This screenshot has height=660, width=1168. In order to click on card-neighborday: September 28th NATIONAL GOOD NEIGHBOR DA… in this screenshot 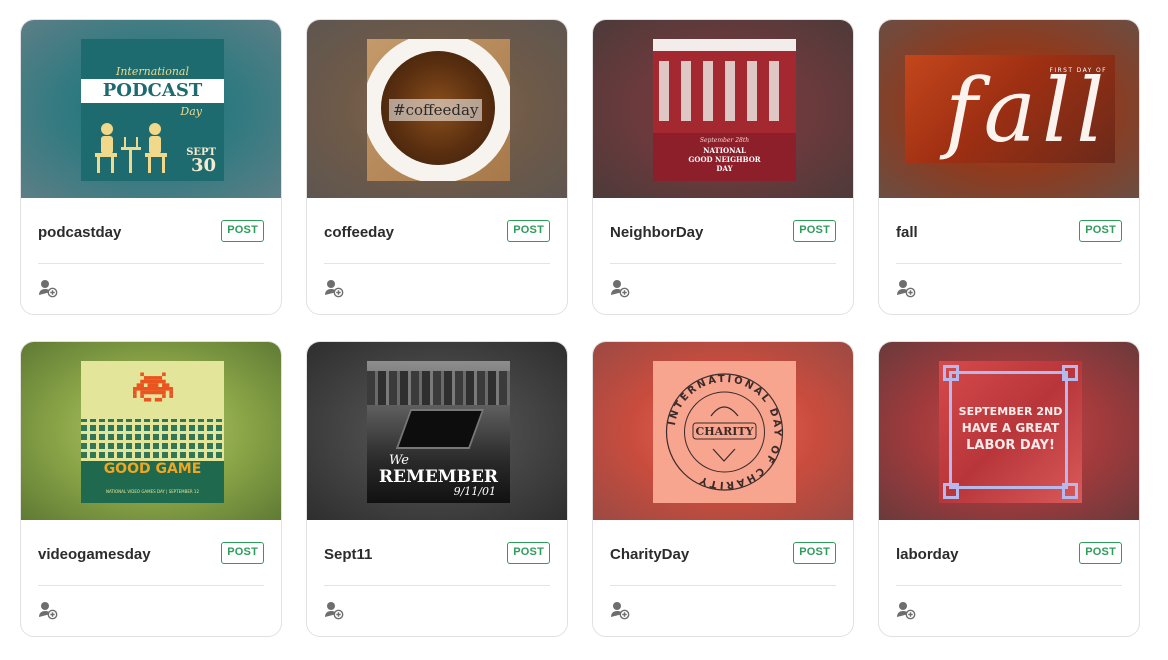, I will do `click(723, 167)`.